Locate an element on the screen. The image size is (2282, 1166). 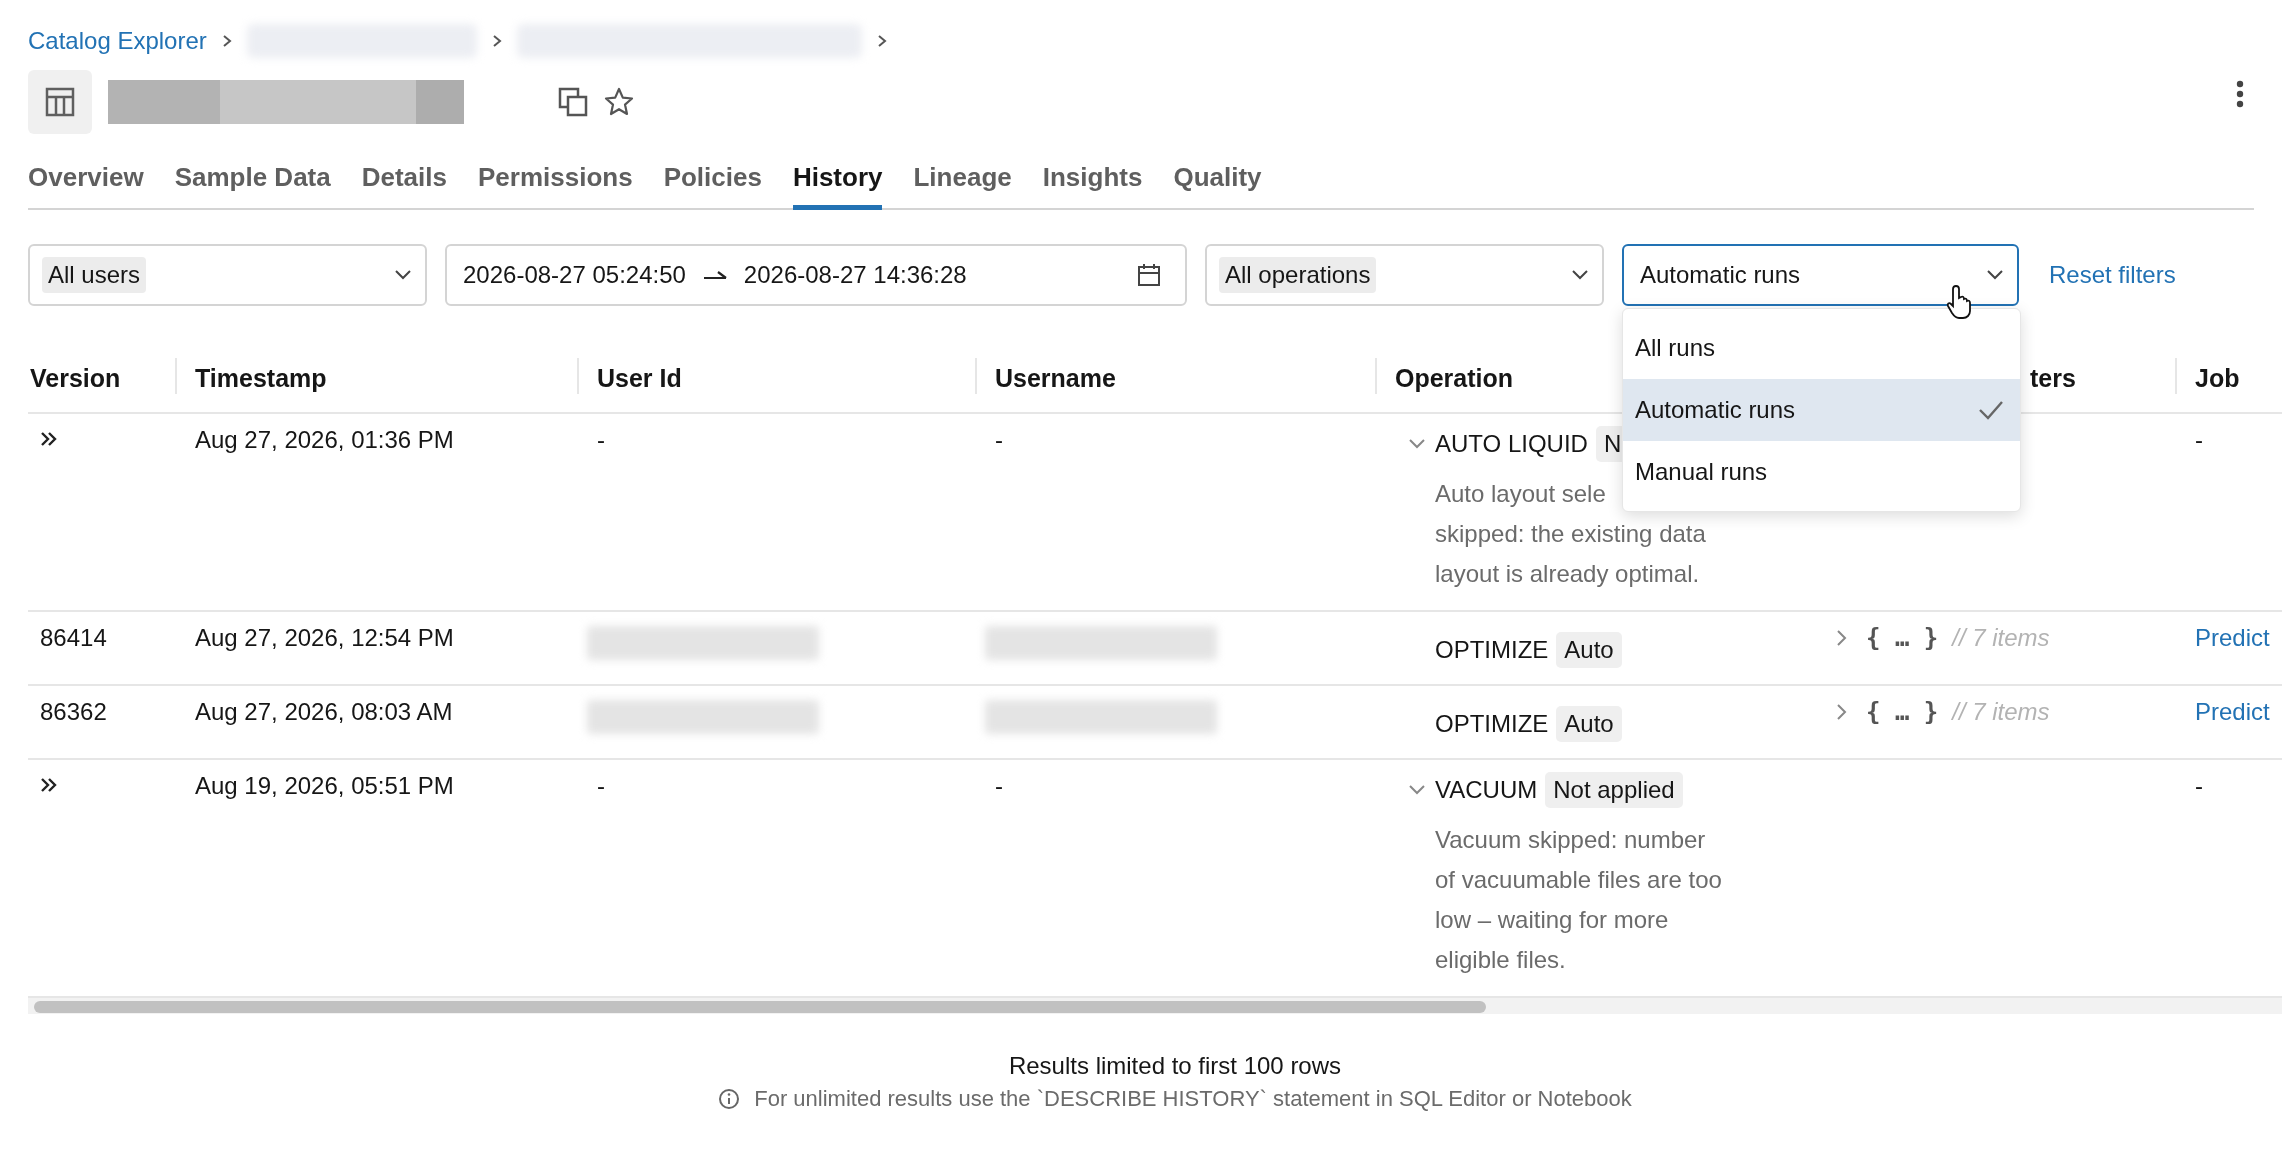
description-line: low – waiting for more is located at coordinates (1552, 919).